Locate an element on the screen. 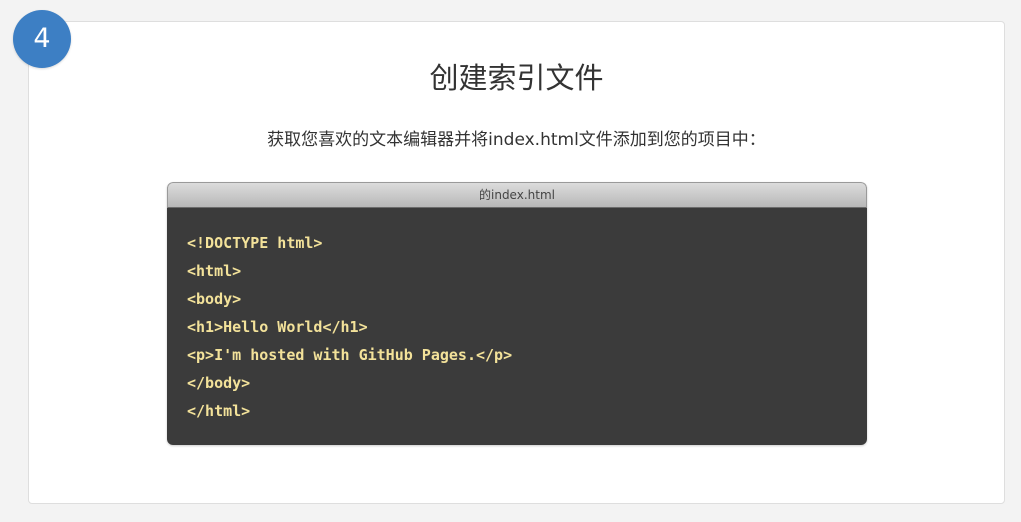 The width and height of the screenshot is (1021, 522). code-line: <!DOCTYPE html> is located at coordinates (255, 243).